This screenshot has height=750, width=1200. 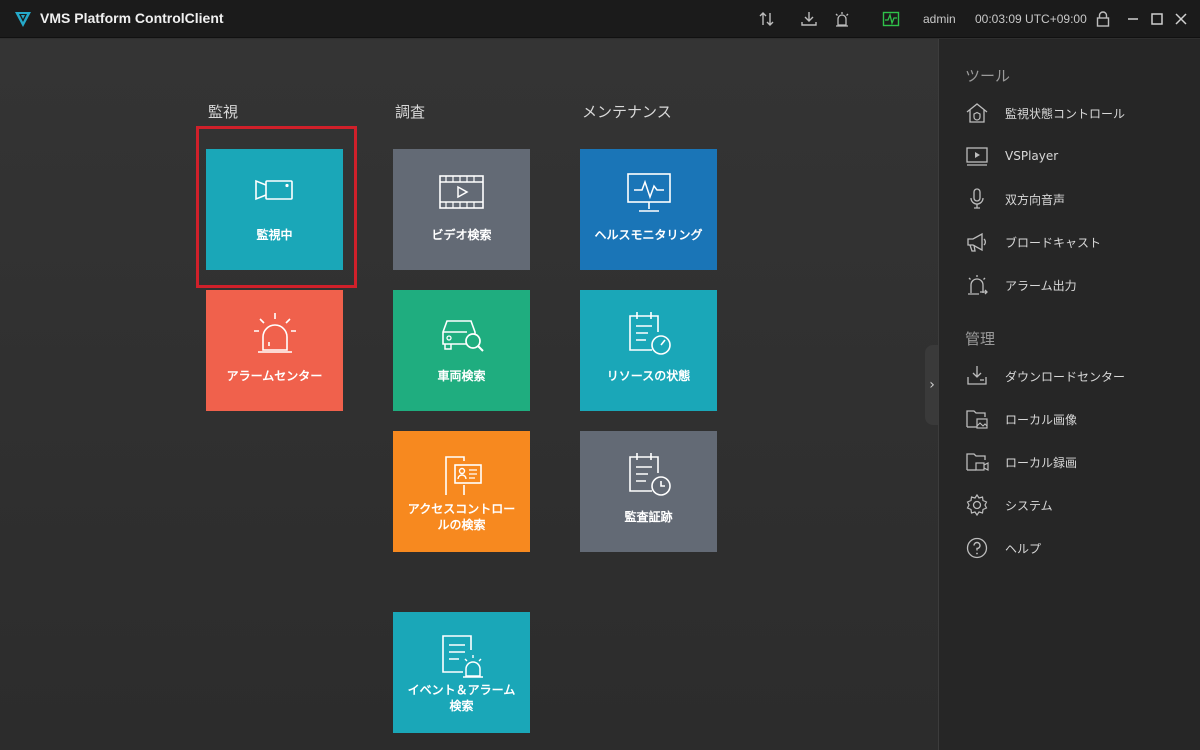 What do you see at coordinates (650, 333) in the screenshot?
I see `resource-gauge-icon` at bounding box center [650, 333].